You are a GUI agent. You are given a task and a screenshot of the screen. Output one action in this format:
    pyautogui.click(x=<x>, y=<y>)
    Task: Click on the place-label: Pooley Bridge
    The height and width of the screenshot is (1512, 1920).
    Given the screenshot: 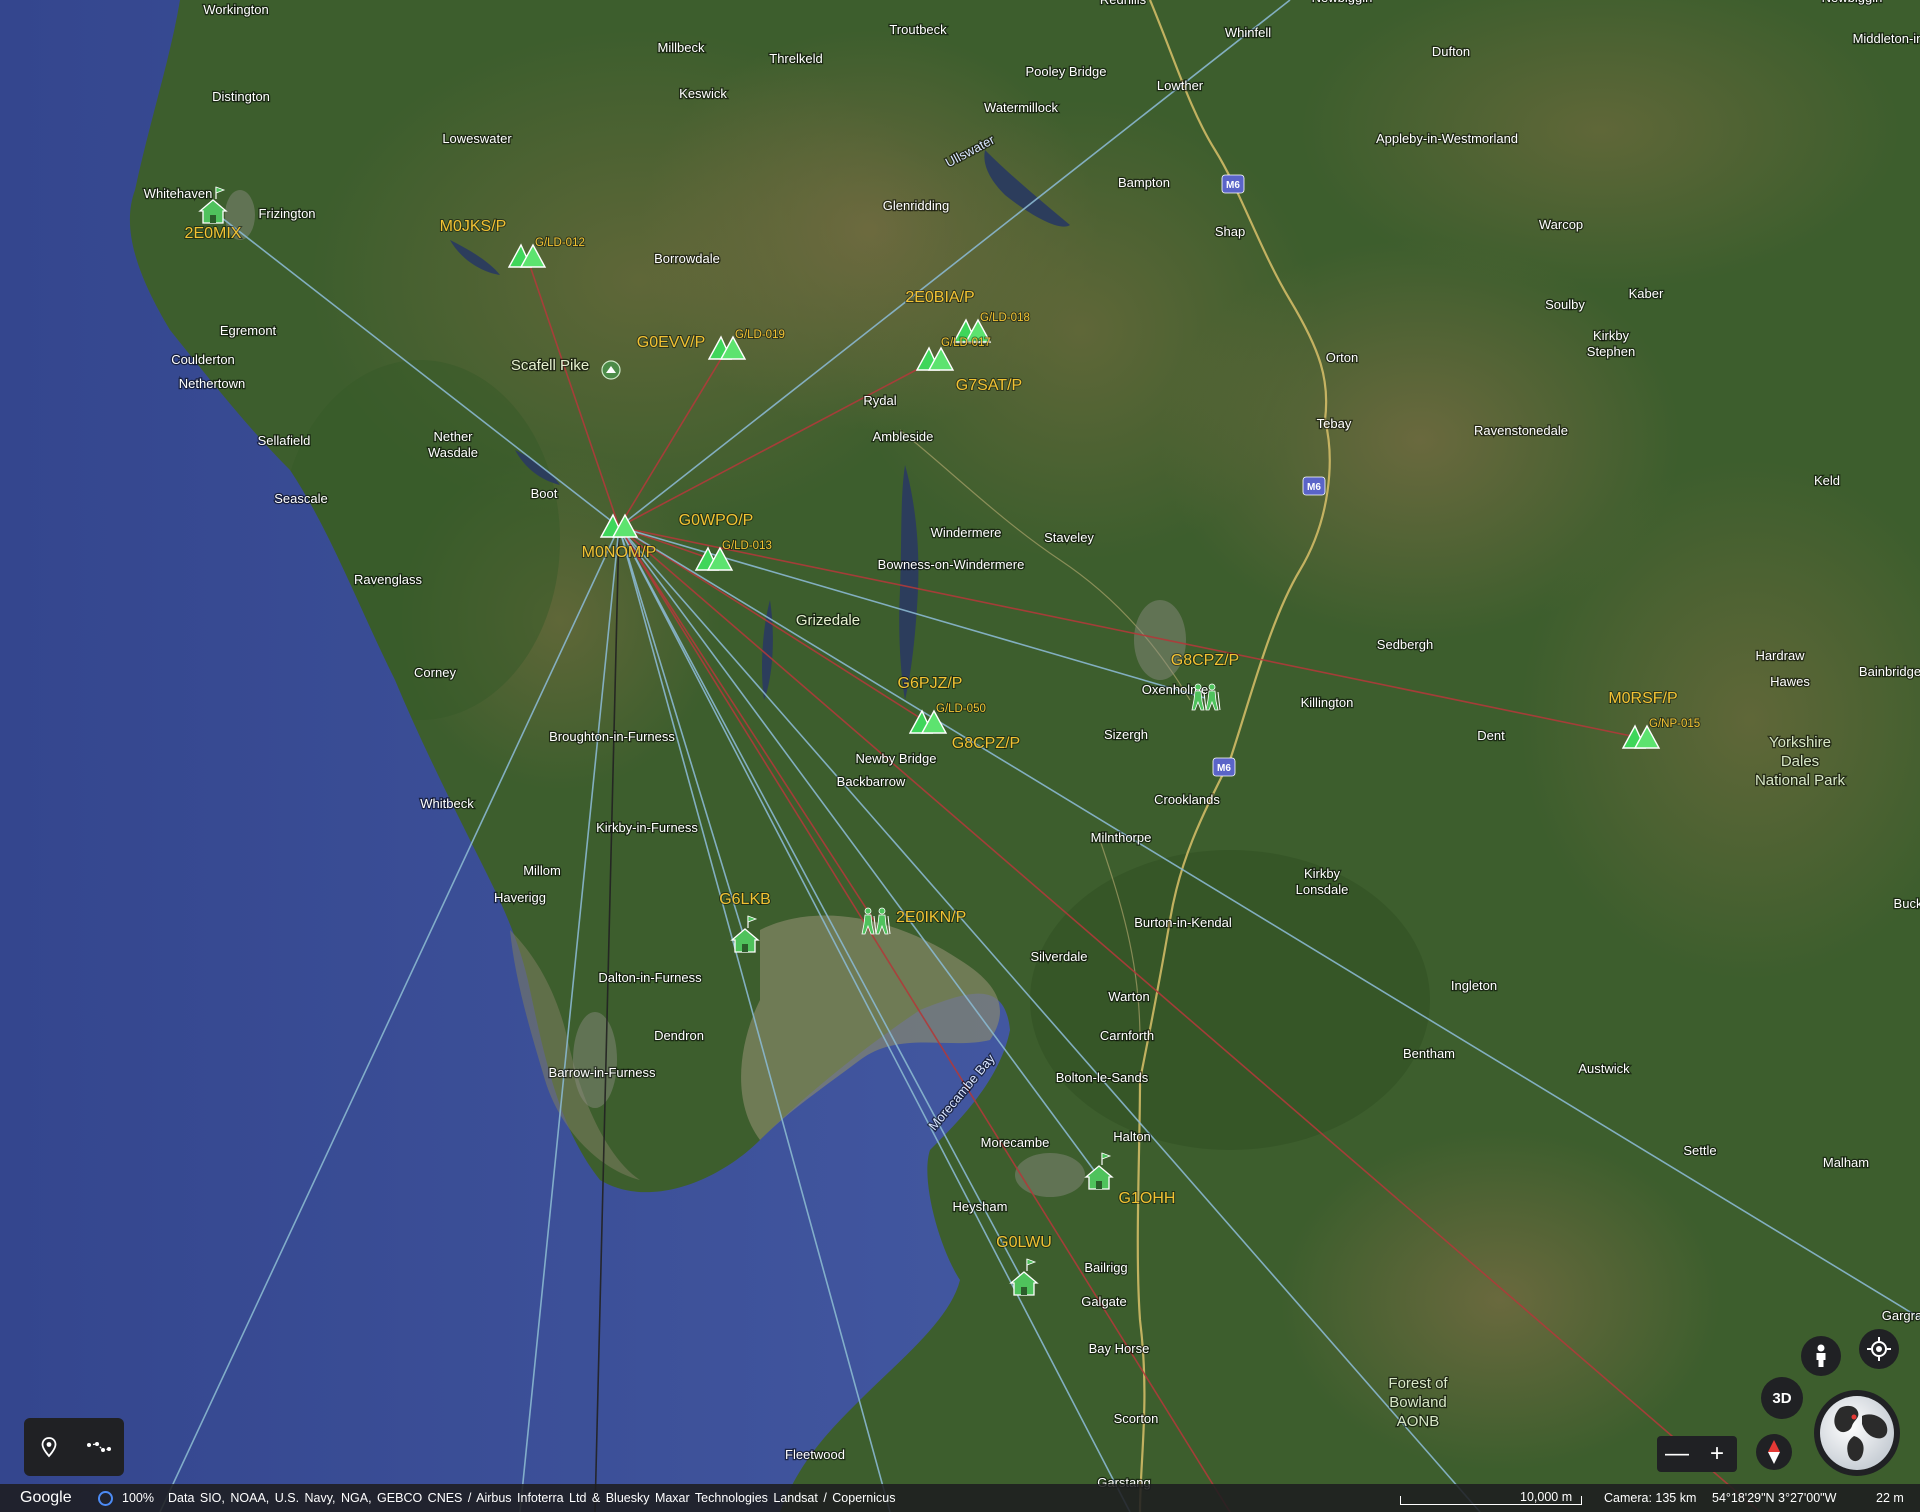 What is the action you would take?
    pyautogui.click(x=1066, y=71)
    